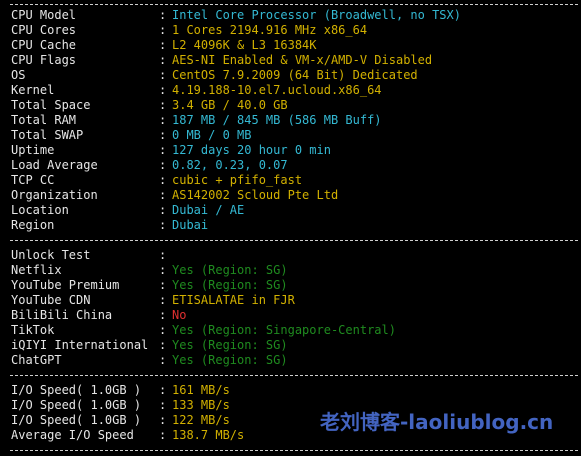  I want to click on row-label: Kernel, so click(33, 90).